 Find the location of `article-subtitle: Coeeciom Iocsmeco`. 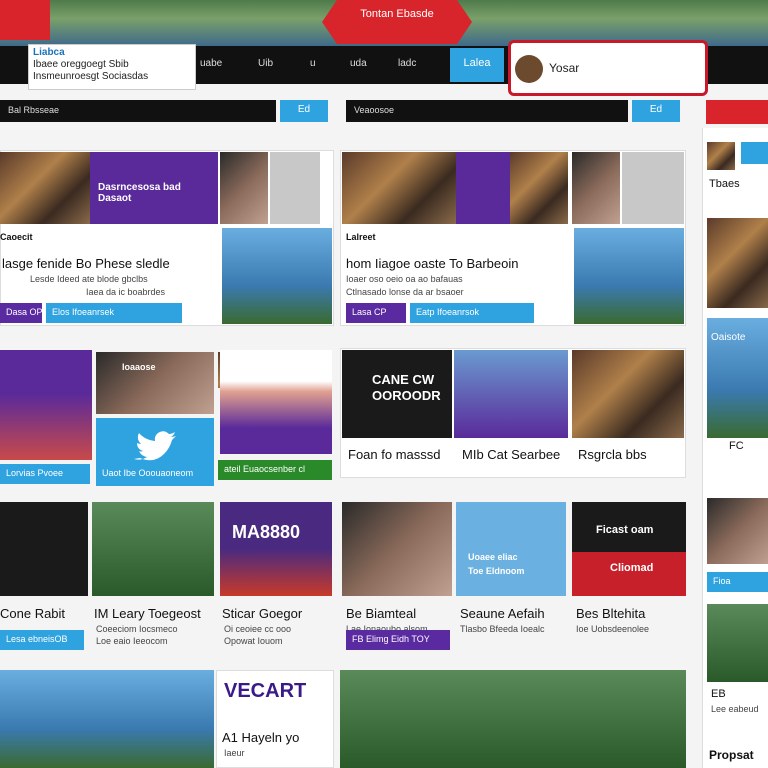

article-subtitle: Coeeciom Iocsmeco is located at coordinates (137, 629).